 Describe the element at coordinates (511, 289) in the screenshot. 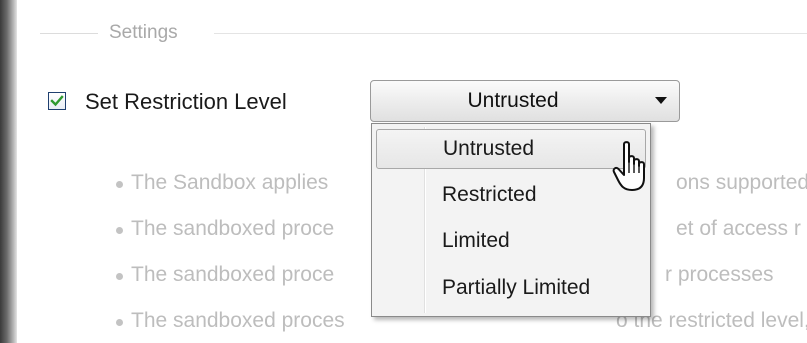

I see `dropdown-option-partially-limited: Partially Limited` at that location.